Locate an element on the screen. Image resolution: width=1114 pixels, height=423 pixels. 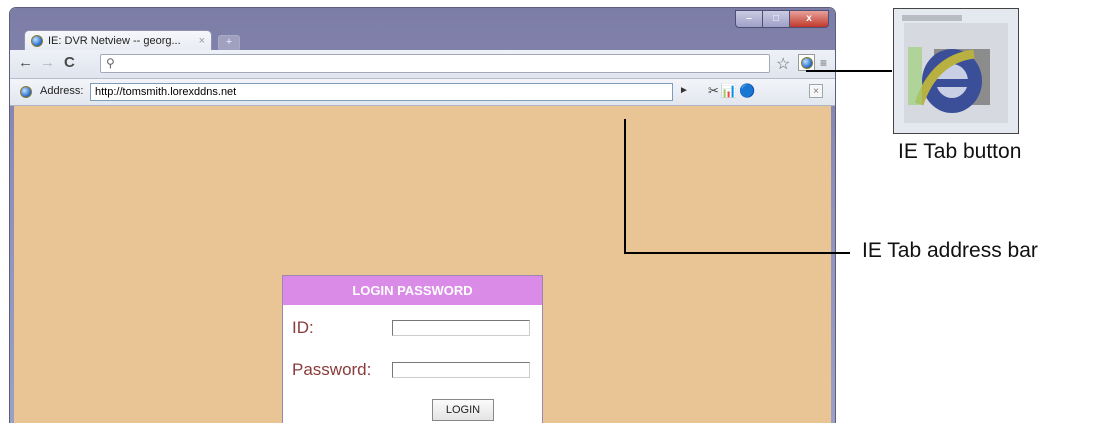
ie-tab-icon is located at coordinates (956, 71).